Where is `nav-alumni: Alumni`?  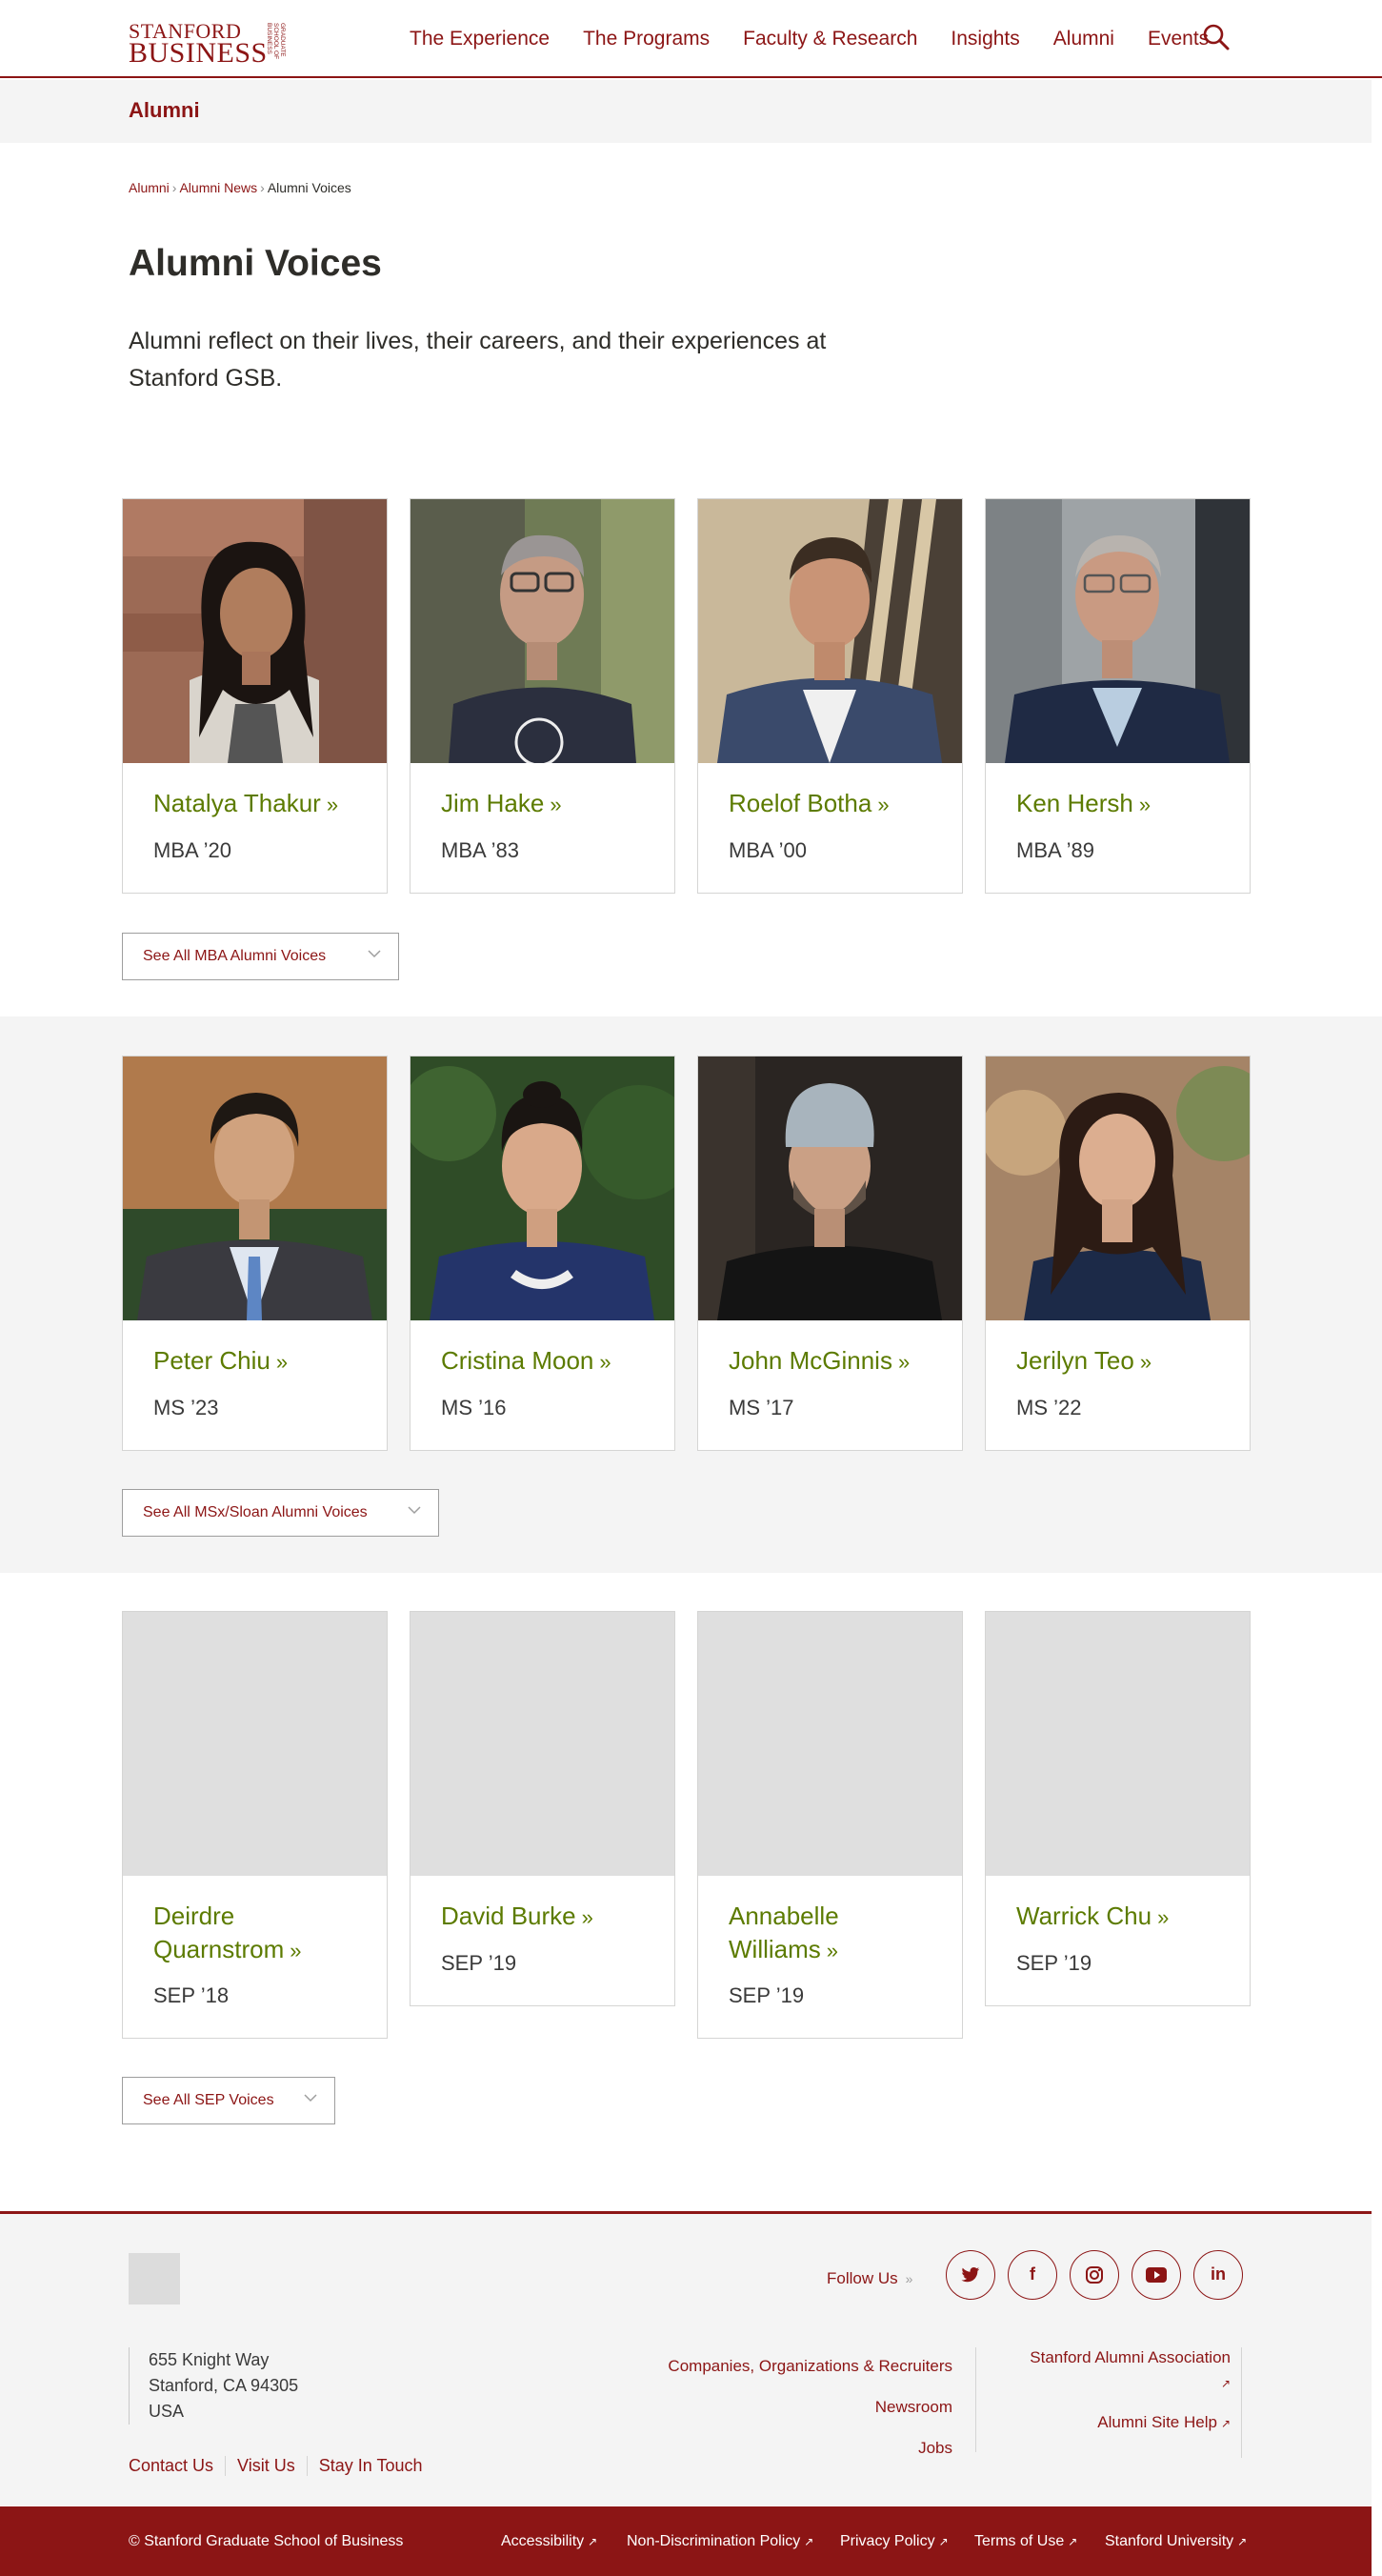 nav-alumni: Alumni is located at coordinates (1083, 39).